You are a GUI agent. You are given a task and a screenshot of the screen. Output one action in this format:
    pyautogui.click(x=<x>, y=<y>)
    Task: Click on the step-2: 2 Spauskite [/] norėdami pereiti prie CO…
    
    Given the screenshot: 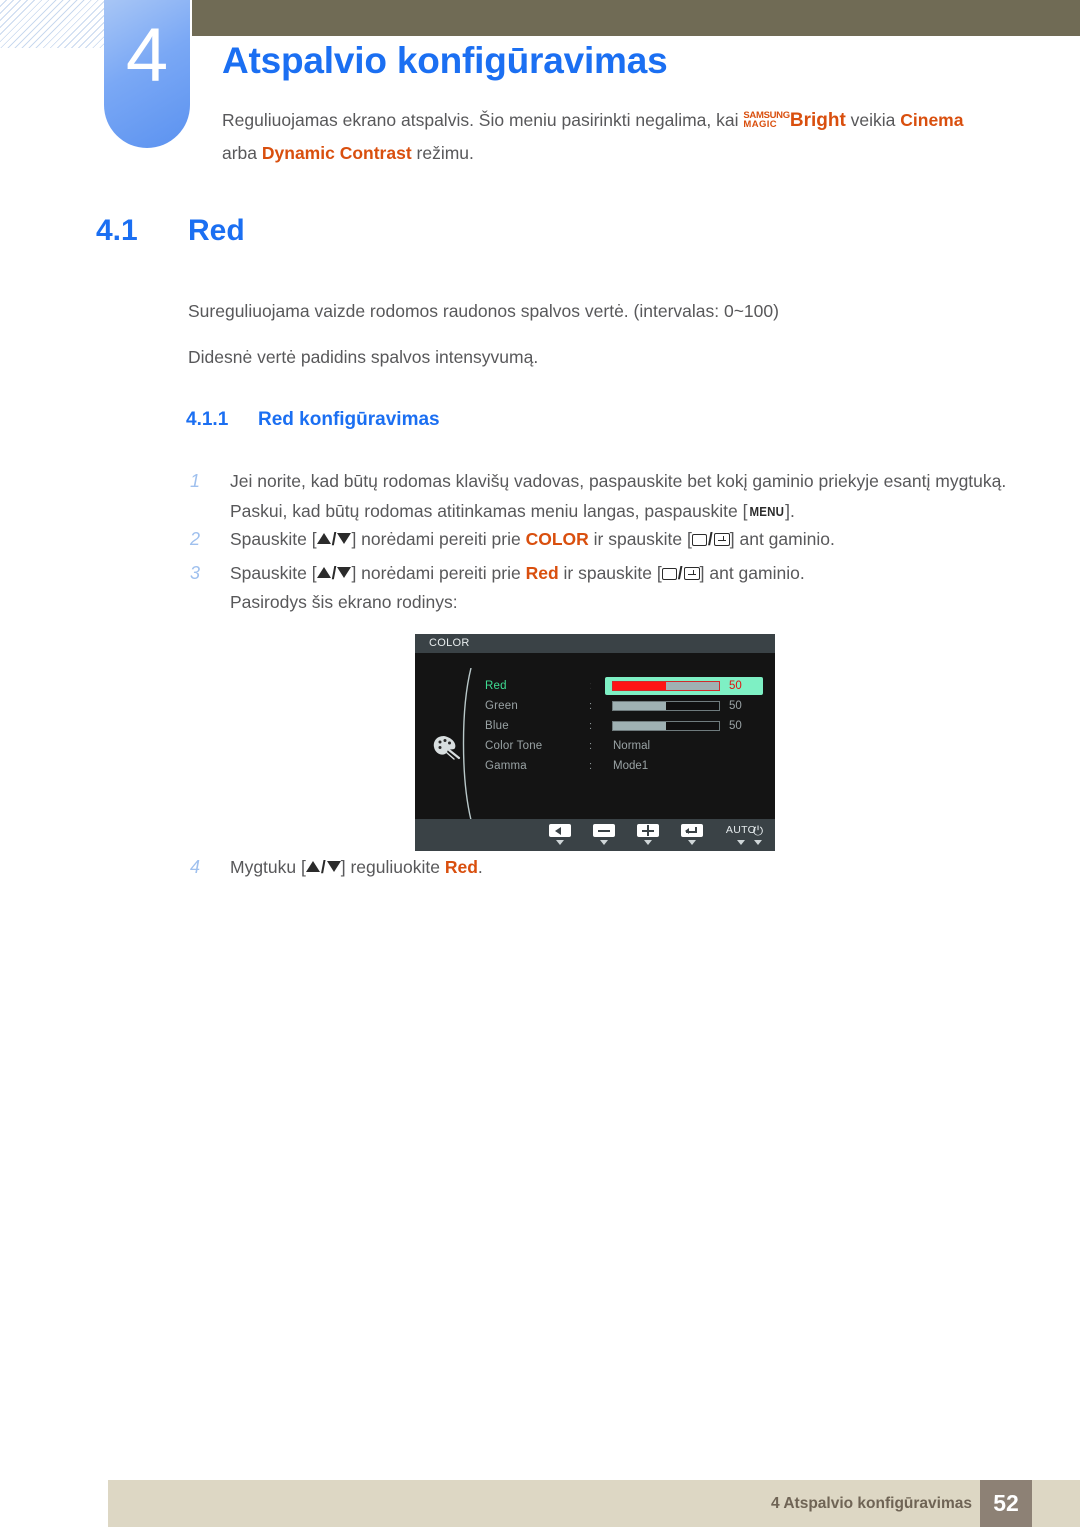 What is the action you would take?
    pyautogui.click(x=620, y=539)
    